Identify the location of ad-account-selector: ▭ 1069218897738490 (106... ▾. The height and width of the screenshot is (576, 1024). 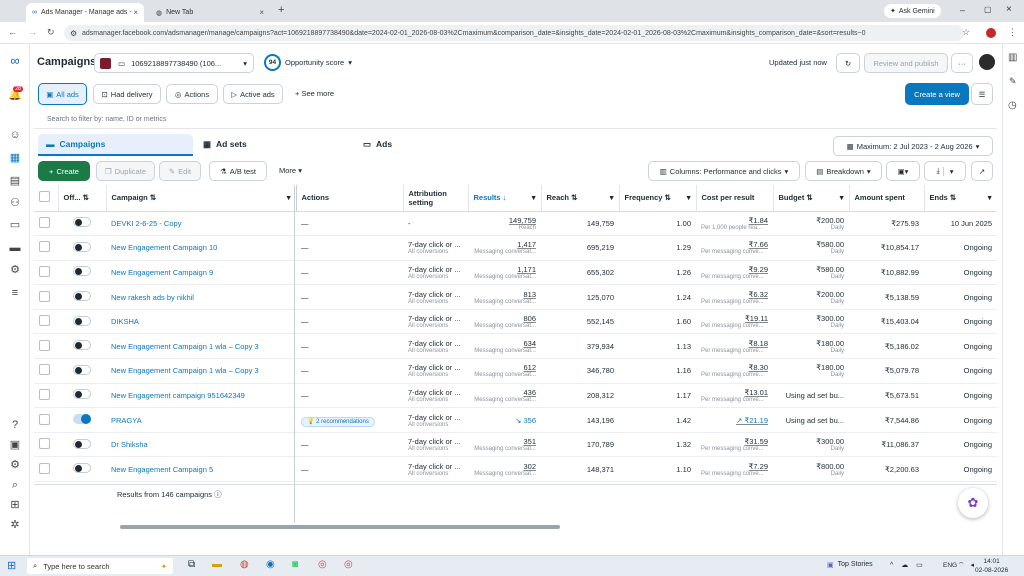
(174, 63).